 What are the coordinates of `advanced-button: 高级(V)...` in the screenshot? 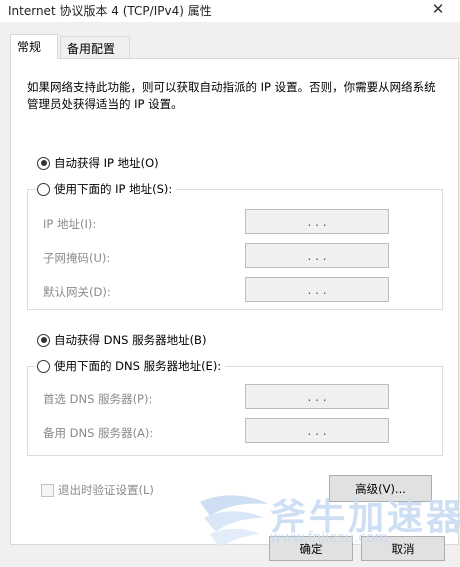 It's located at (380, 488).